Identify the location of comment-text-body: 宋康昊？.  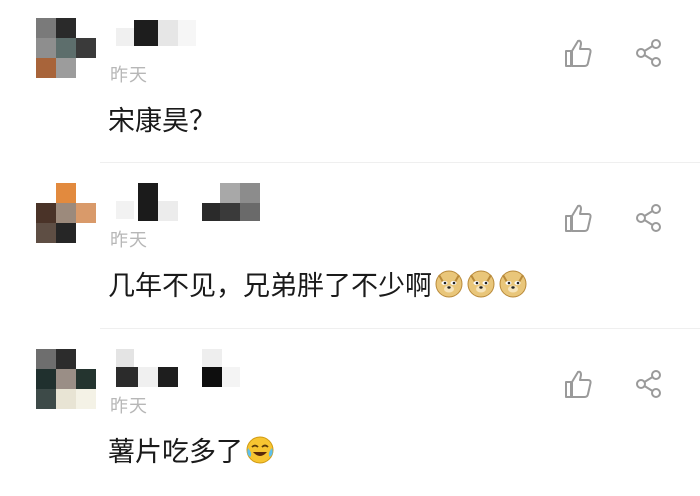
(162, 121).